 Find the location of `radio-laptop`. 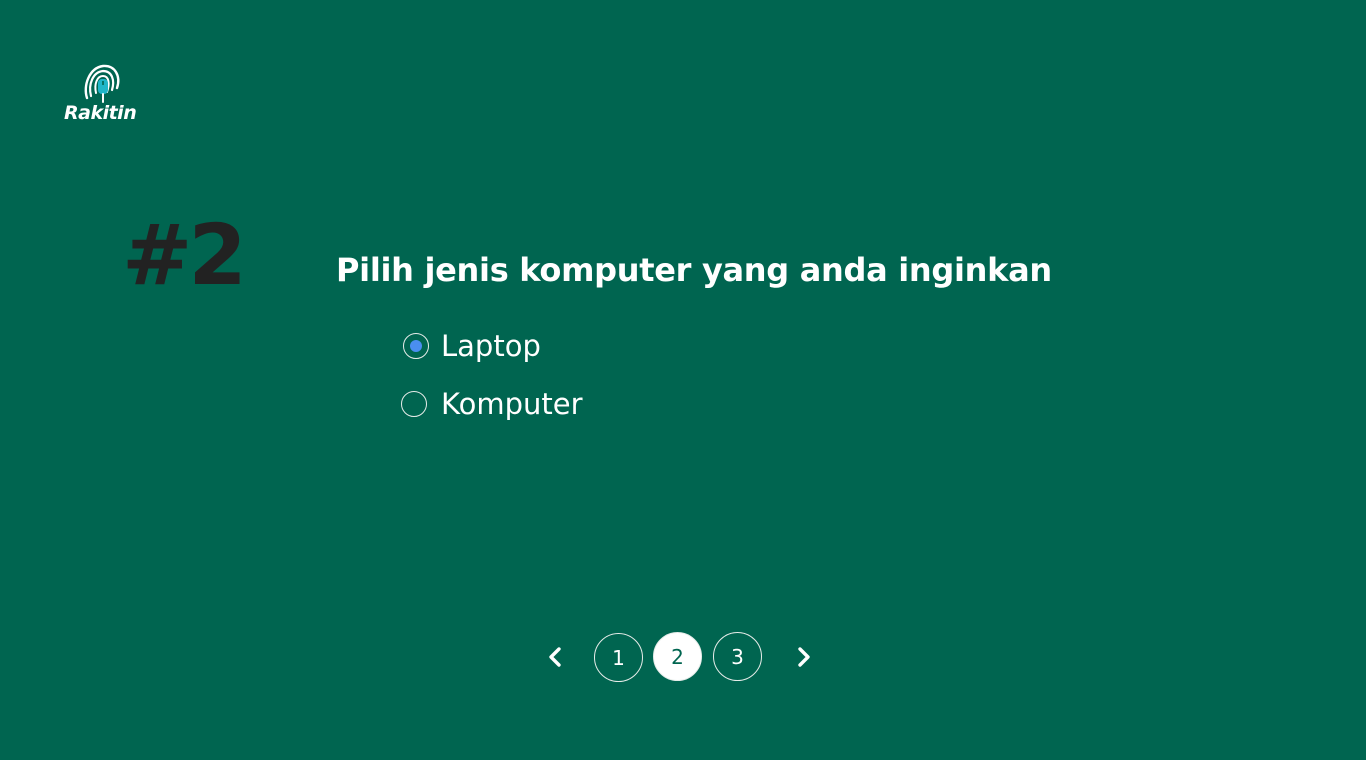

radio-laptop is located at coordinates (416, 346).